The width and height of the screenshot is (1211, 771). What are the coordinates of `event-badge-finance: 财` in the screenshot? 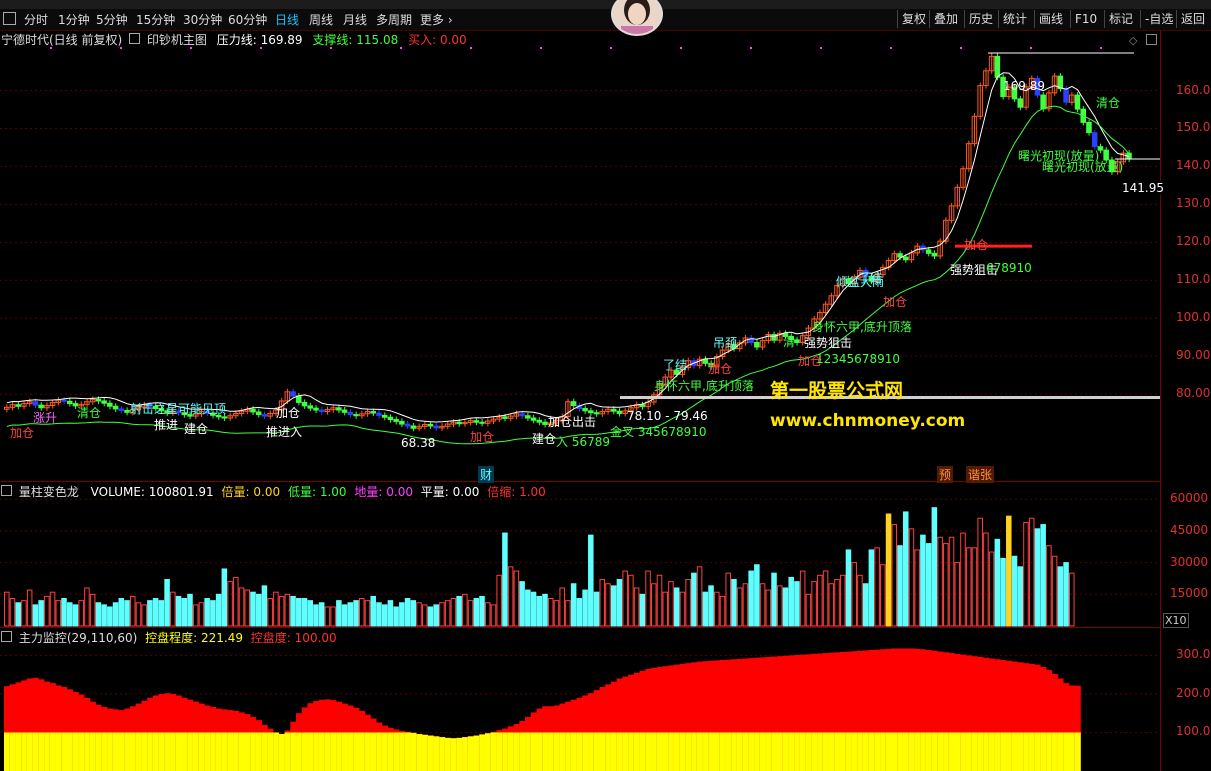 It's located at (486, 474).